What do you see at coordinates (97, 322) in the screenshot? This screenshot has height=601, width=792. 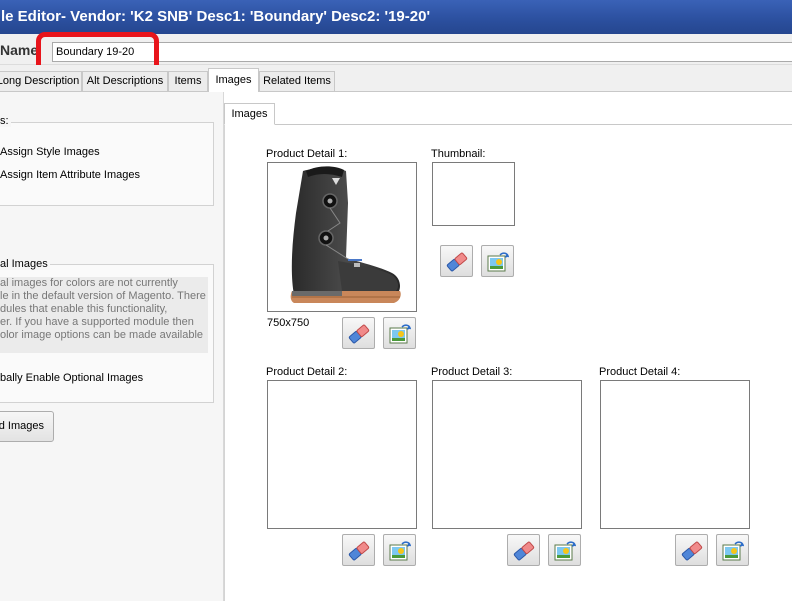 I see `notice-line: er. If you have a supported module then` at bounding box center [97, 322].